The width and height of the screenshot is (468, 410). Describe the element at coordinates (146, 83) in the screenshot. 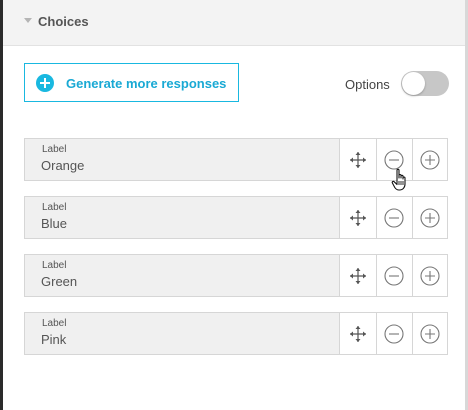

I see `generate-more-responses-label: Generate more responses` at that location.